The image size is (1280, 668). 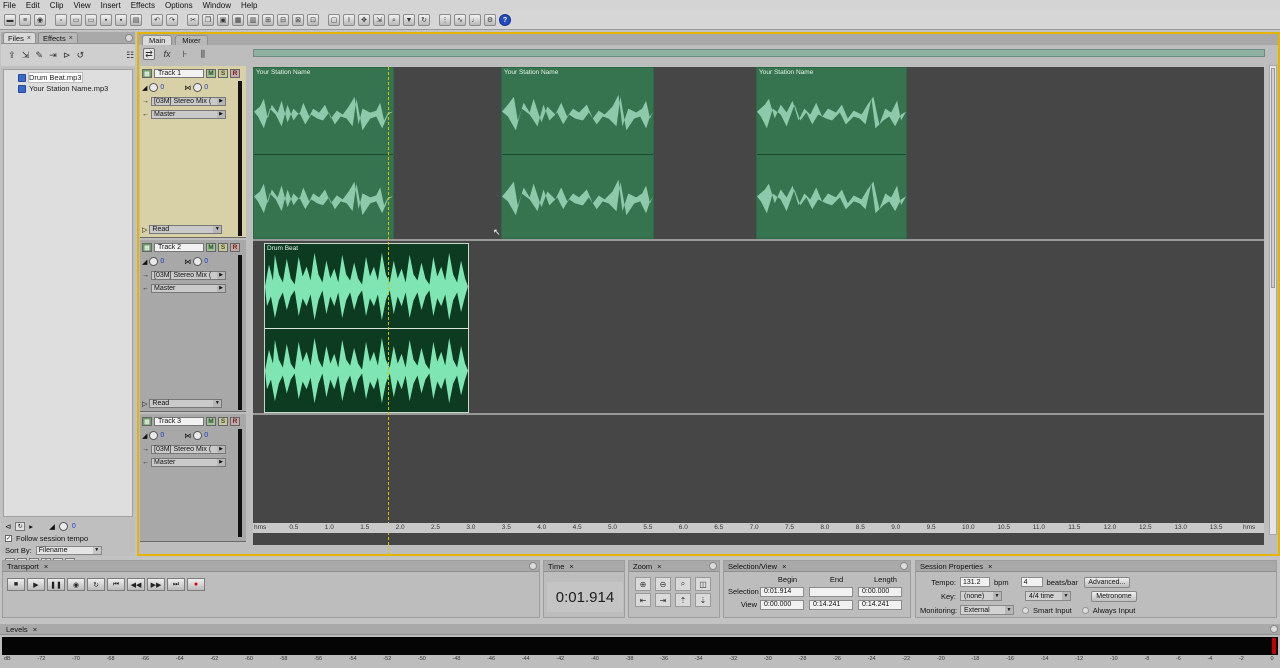 I want to click on loop-icon: ↻, so click(x=20, y=526).